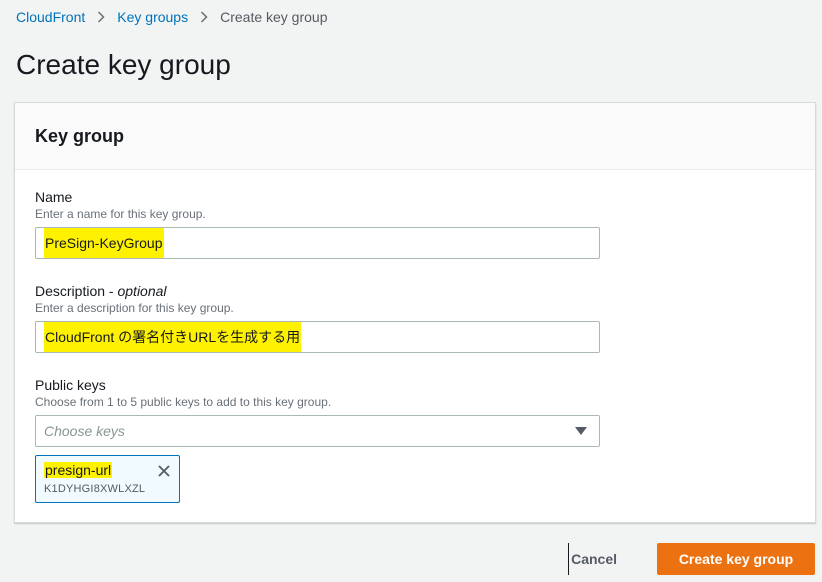 The width and height of the screenshot is (822, 582). Describe the element at coordinates (598, 559) in the screenshot. I see `cancel-button: Cancel` at that location.